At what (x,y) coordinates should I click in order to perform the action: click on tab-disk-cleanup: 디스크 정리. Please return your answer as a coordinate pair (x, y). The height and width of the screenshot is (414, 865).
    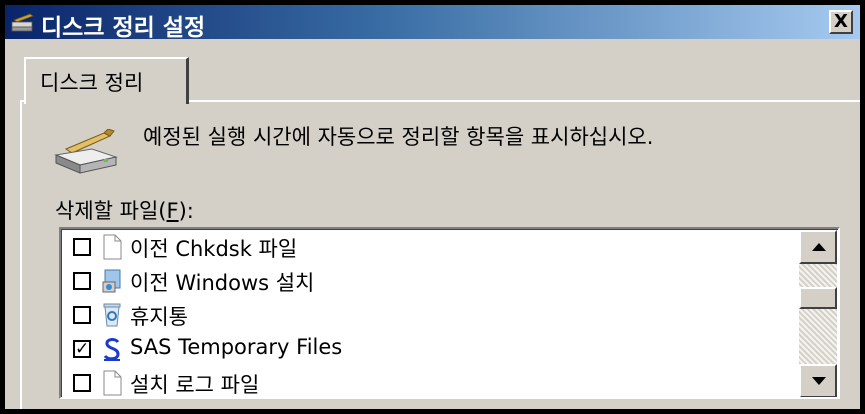
    Looking at the image, I should click on (106, 80).